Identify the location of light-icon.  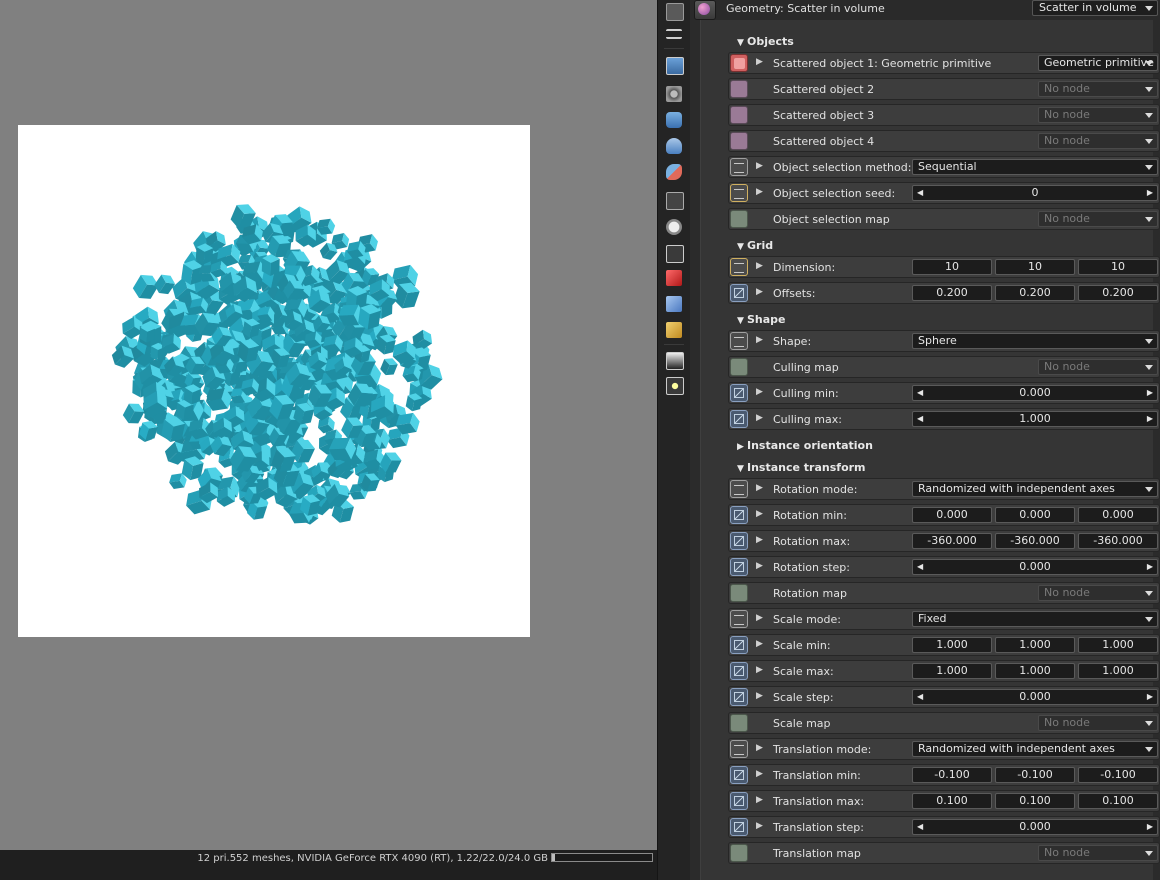
(675, 386).